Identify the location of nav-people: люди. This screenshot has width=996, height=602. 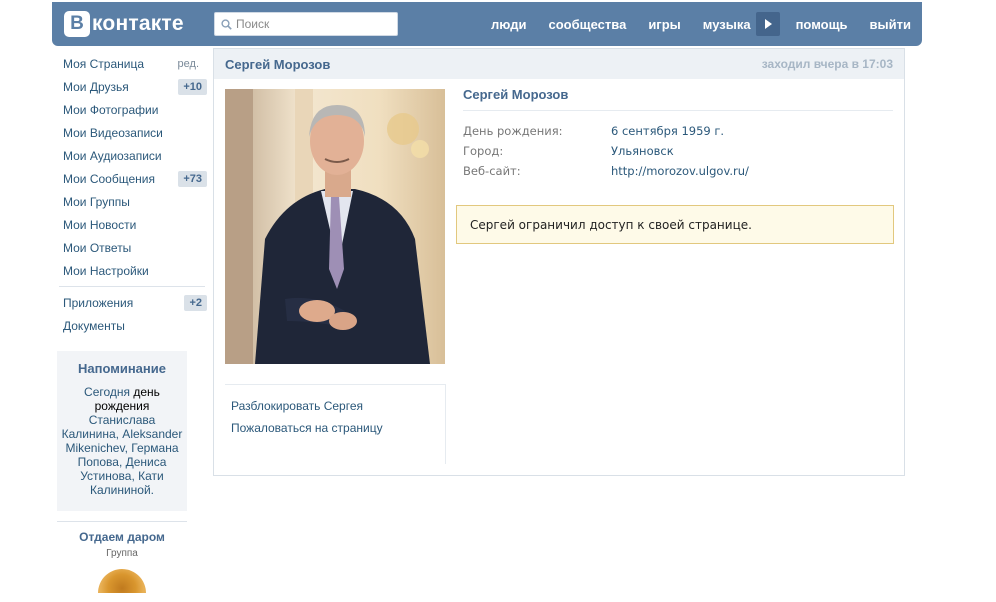
(508, 24).